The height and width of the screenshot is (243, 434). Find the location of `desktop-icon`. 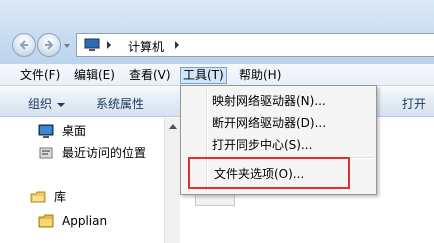

desktop-icon is located at coordinates (46, 131).